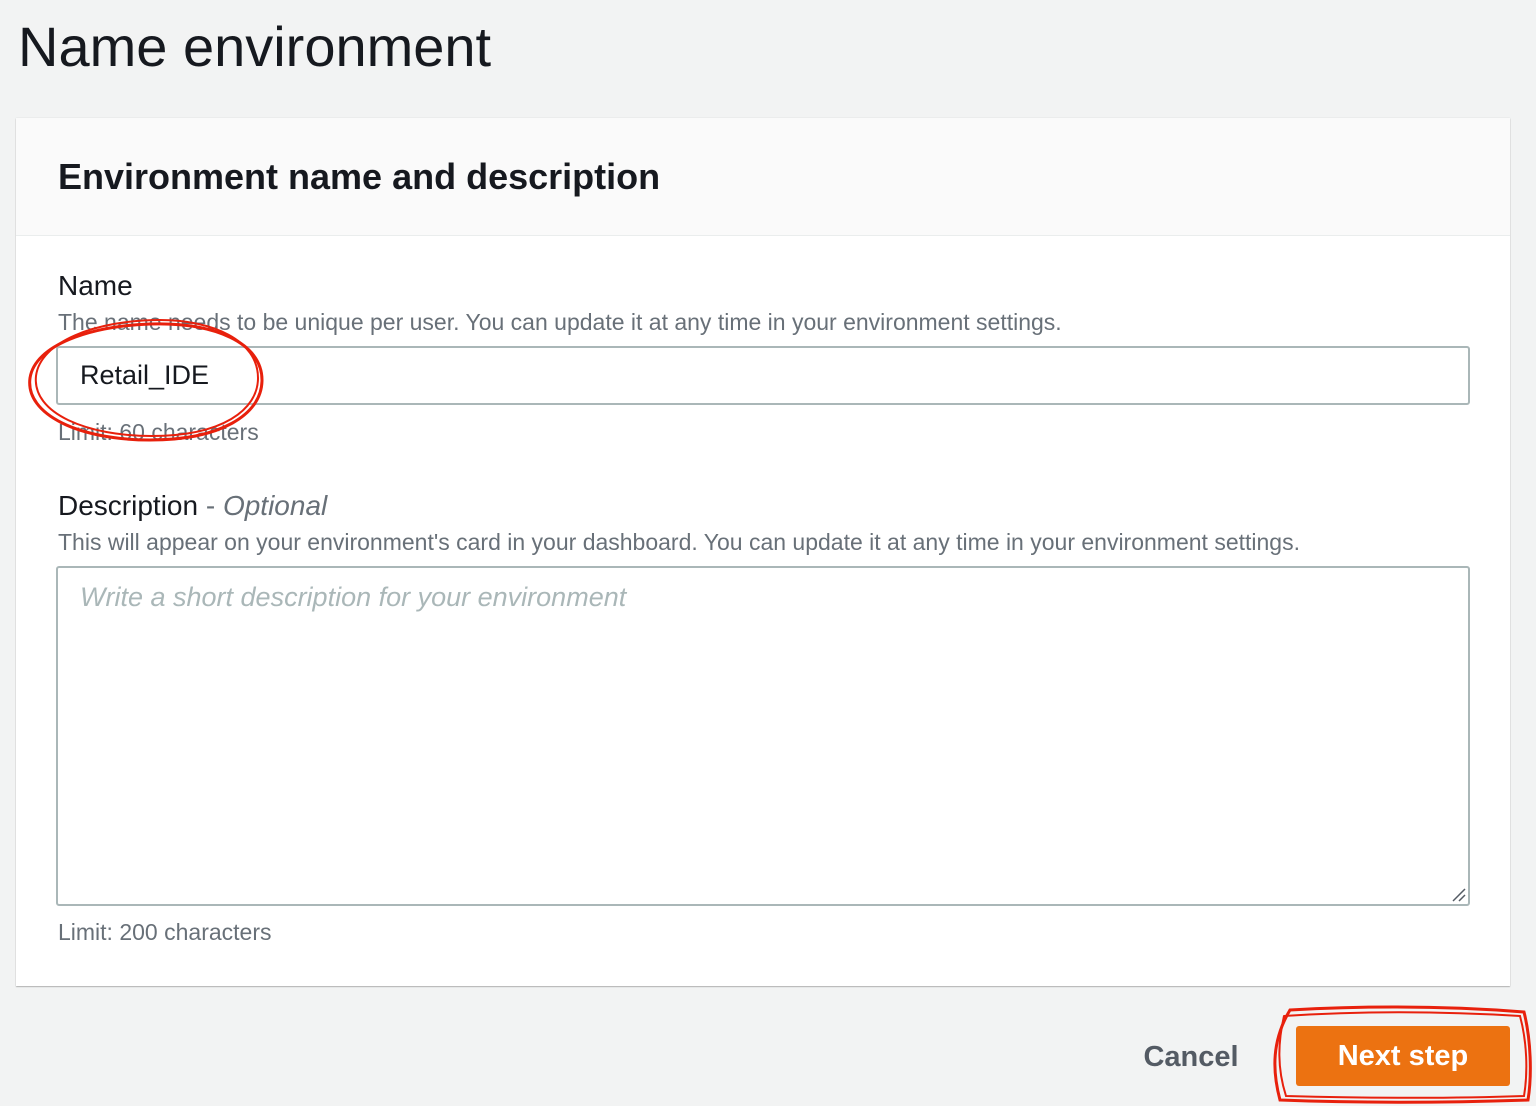  Describe the element at coordinates (128, 505) in the screenshot. I see `description-label-text: Description` at that location.